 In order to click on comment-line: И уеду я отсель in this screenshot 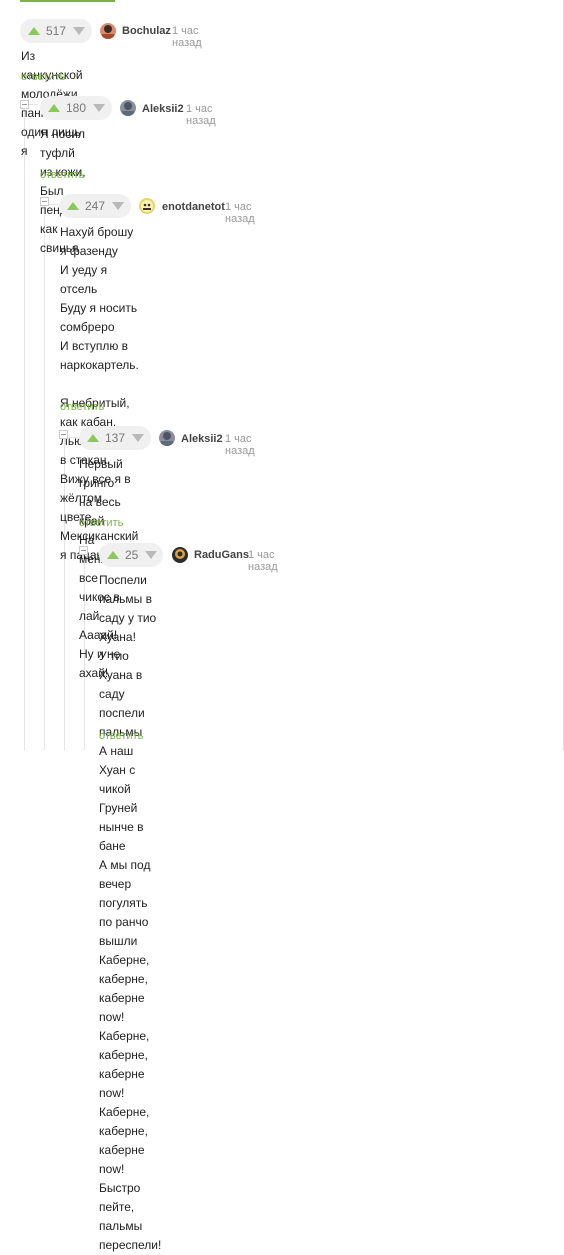, I will do `click(84, 279)`.